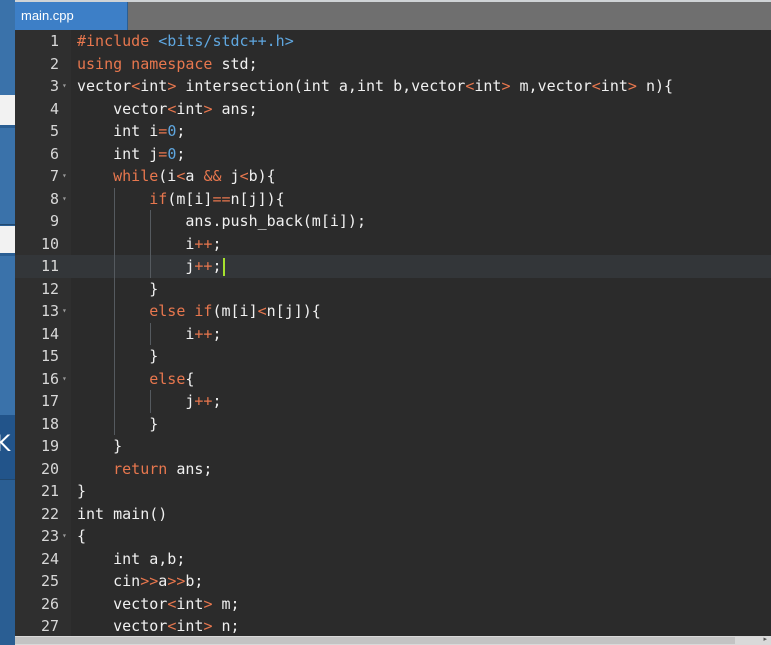 The image size is (771, 645). I want to click on code-text: while(i<a && j<b){, so click(176, 176).